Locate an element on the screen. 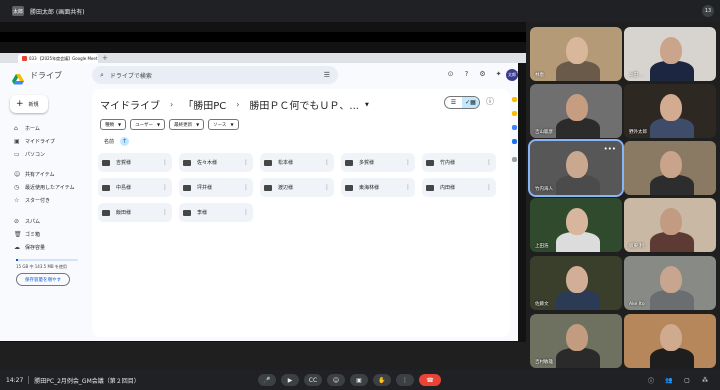  calendar-app-icon is located at coordinates (514, 99).